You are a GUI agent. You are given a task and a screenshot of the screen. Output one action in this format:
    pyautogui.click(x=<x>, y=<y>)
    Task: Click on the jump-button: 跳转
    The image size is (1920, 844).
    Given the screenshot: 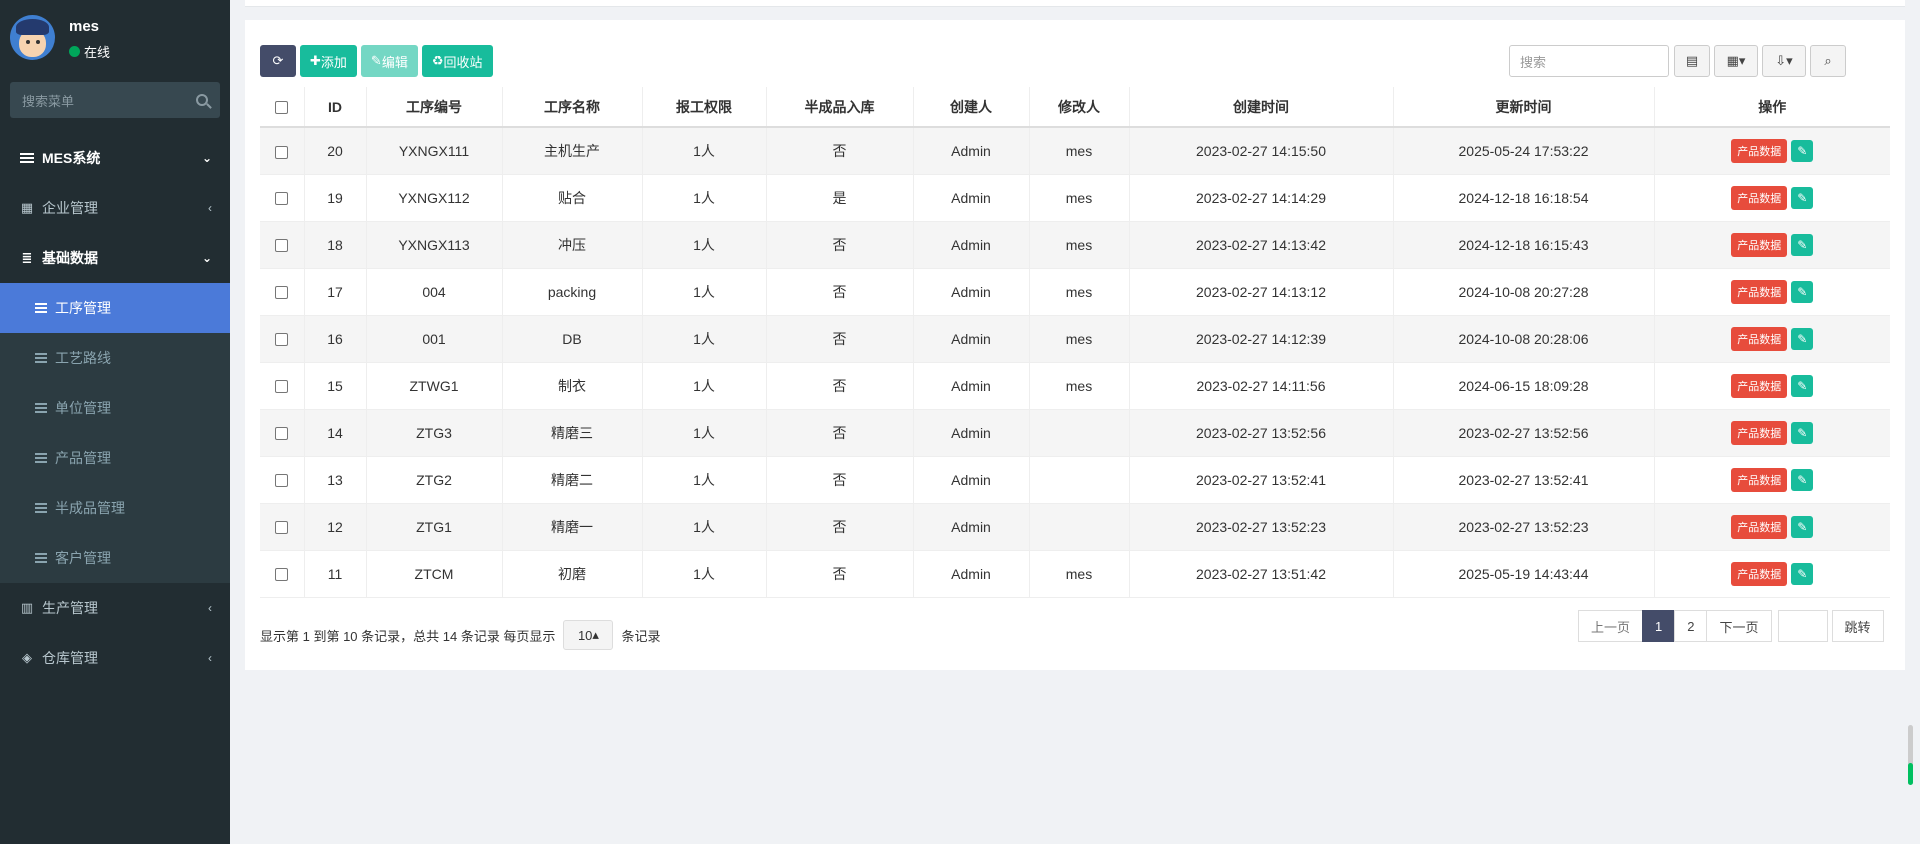 What is the action you would take?
    pyautogui.click(x=1857, y=626)
    